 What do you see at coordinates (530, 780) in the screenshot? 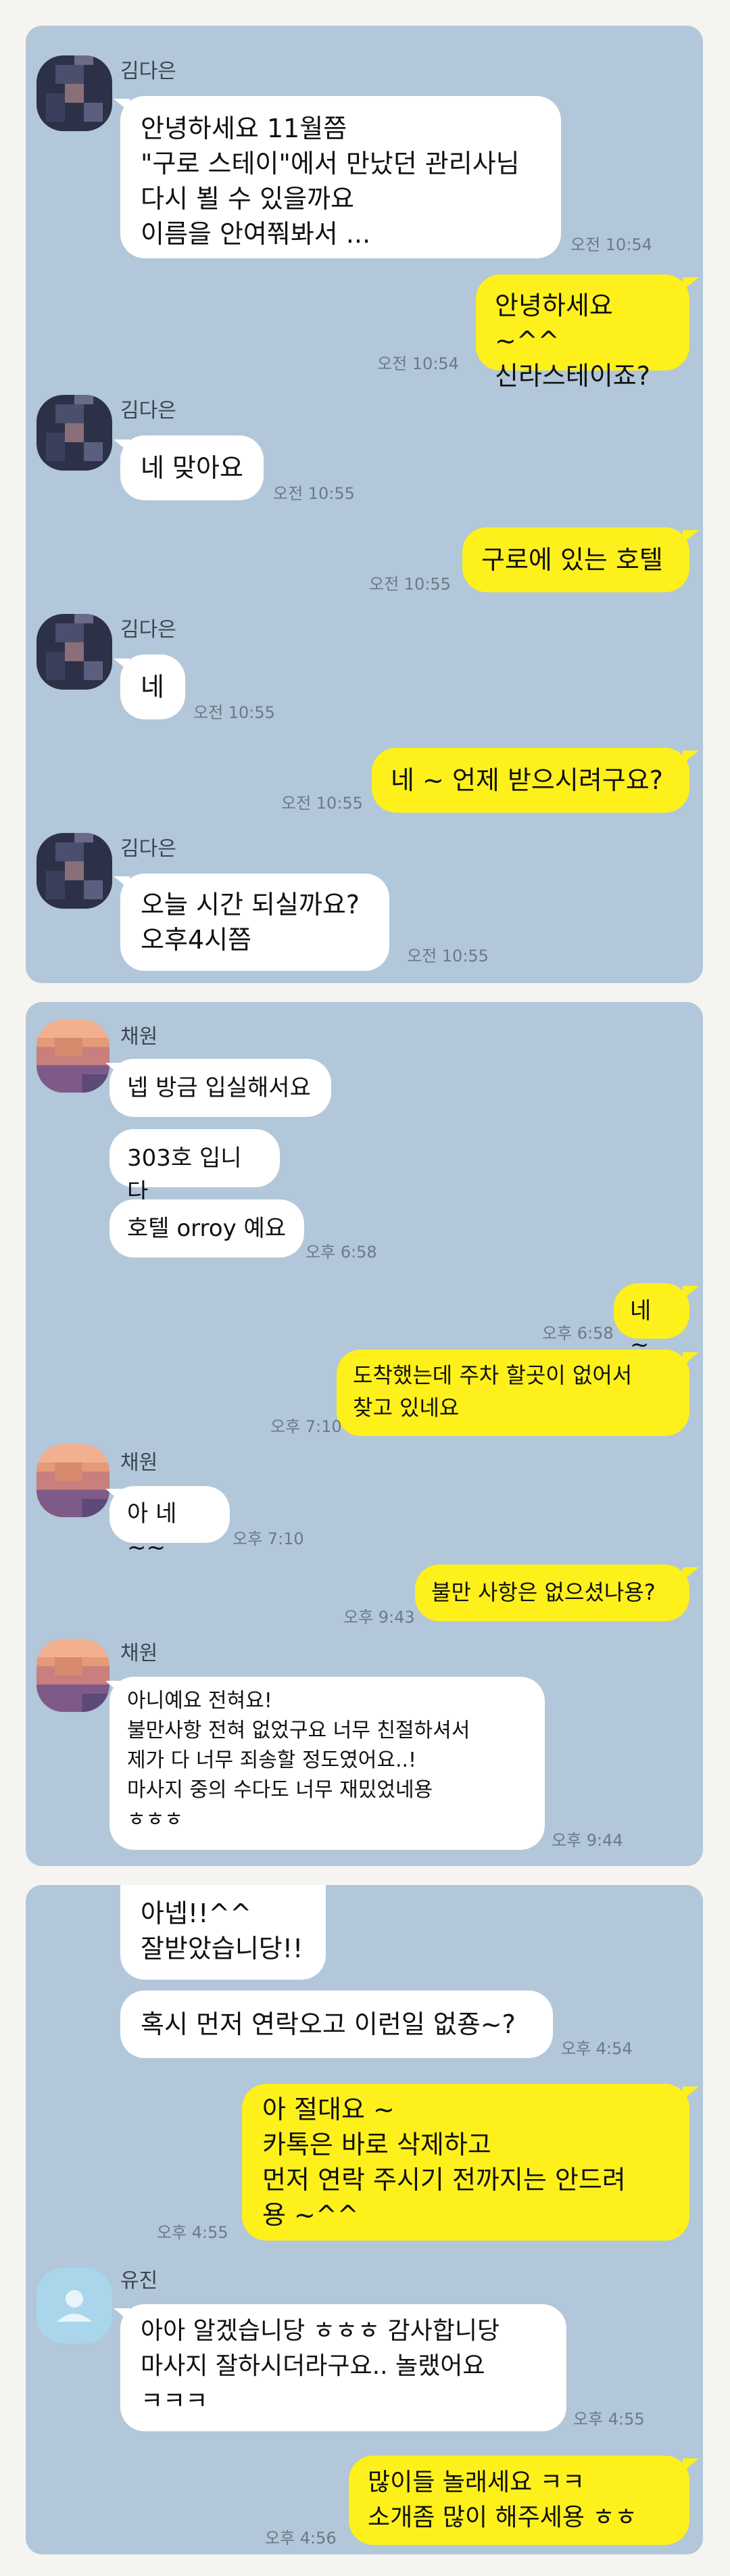
I see `message-bubble-outgoing: 네 ~ 언제 받으시려구요?` at bounding box center [530, 780].